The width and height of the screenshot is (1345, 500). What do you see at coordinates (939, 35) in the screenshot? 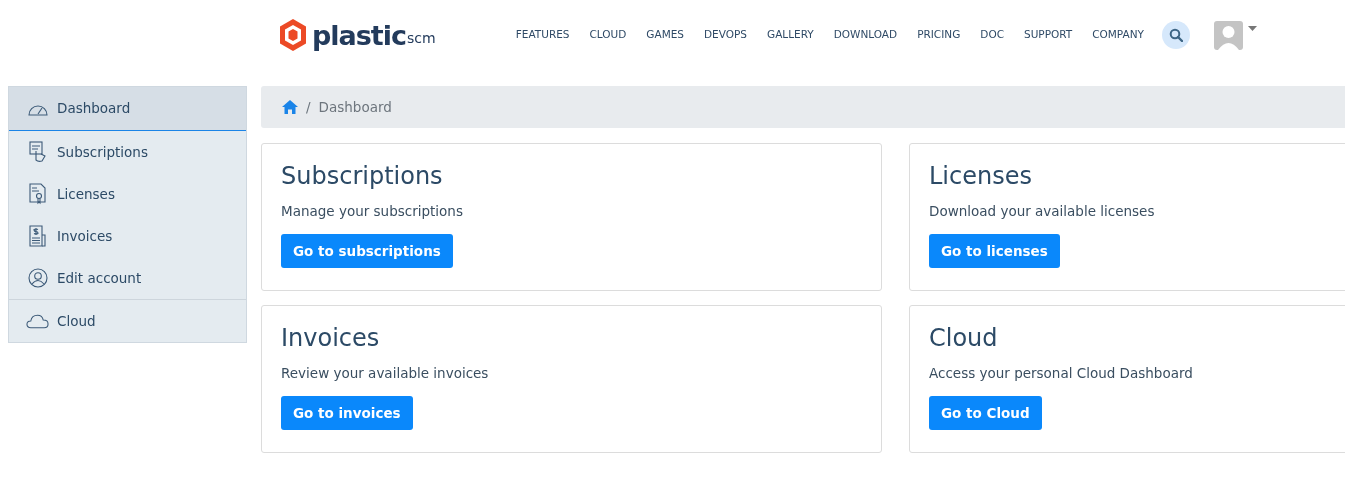
I see `nav-link: PRICING` at bounding box center [939, 35].